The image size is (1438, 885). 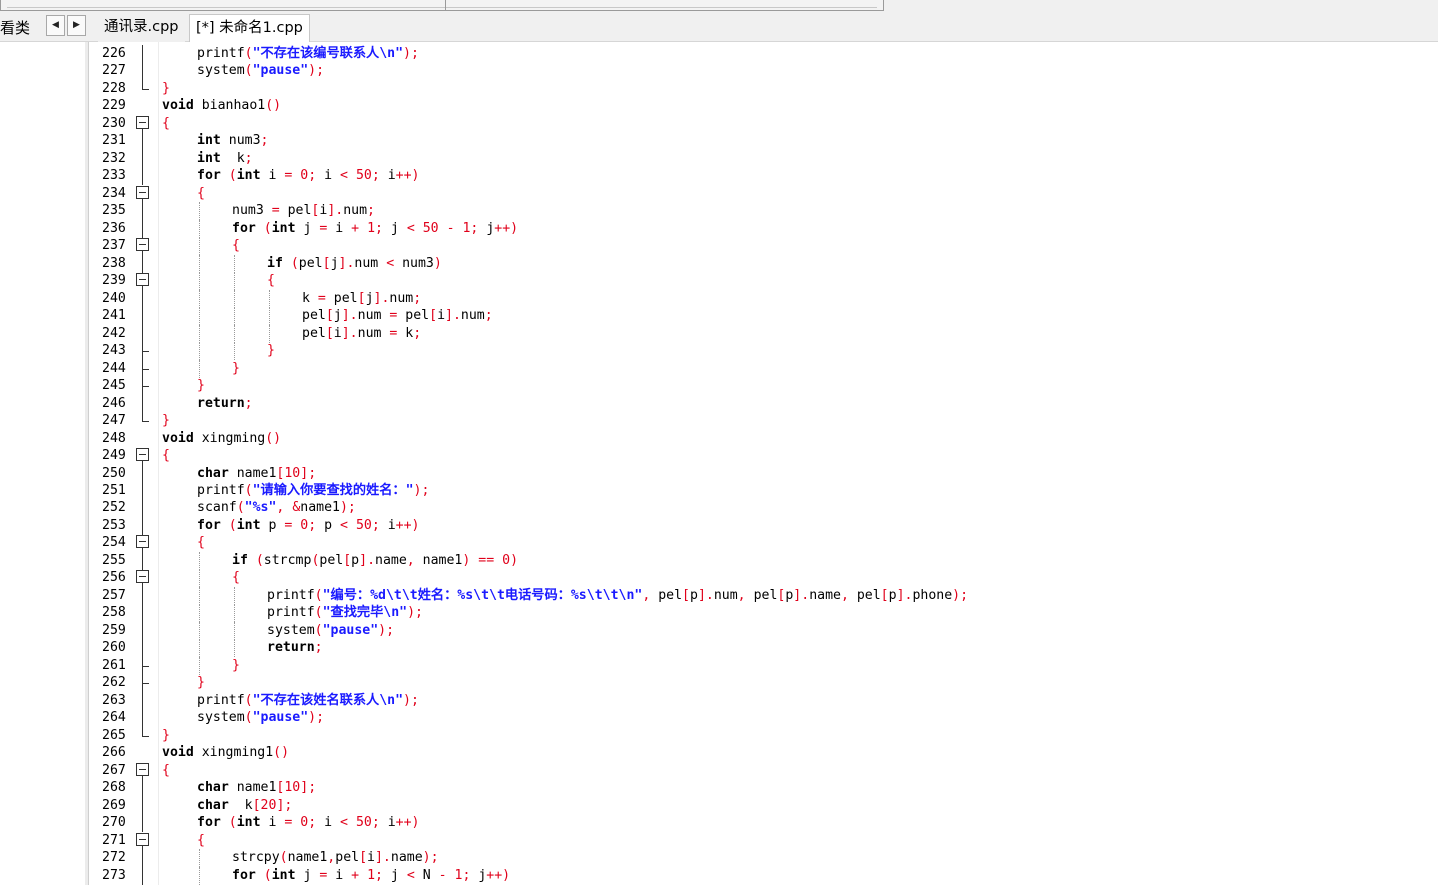 I want to click on code-line: 226 printf("不存在该编号联系人\n");, so click(x=766, y=54).